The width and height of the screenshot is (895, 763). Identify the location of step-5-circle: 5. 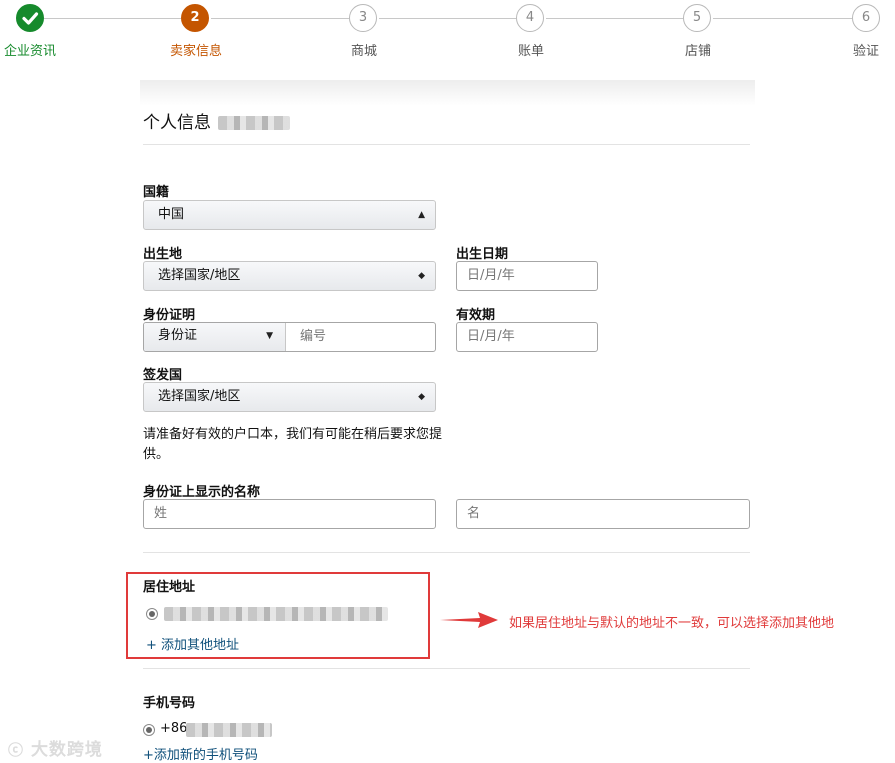
(697, 18).